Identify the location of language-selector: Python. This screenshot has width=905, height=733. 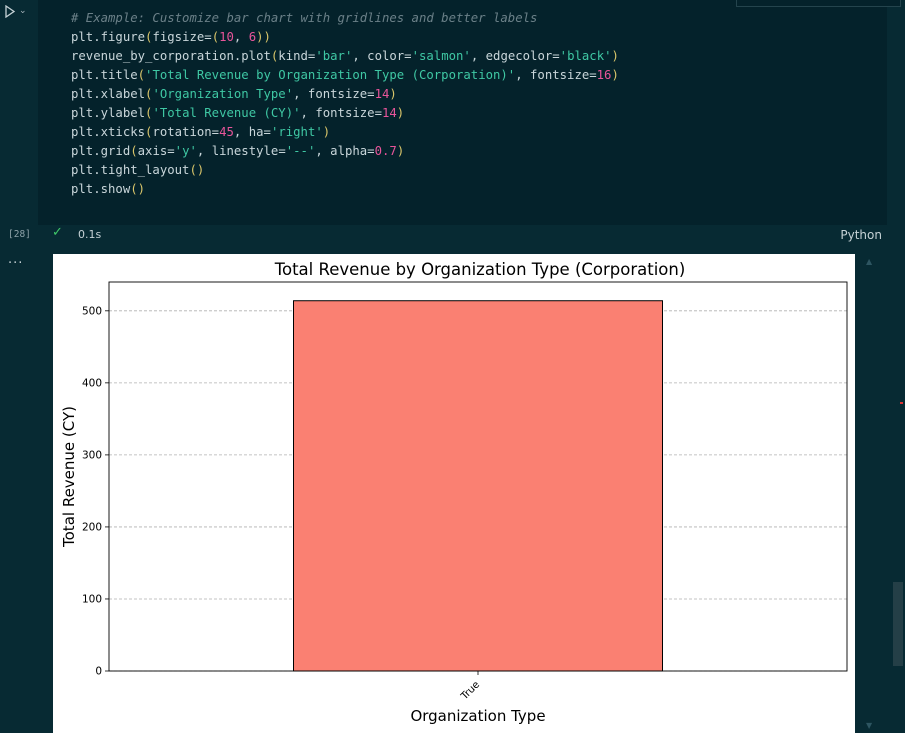
(861, 235).